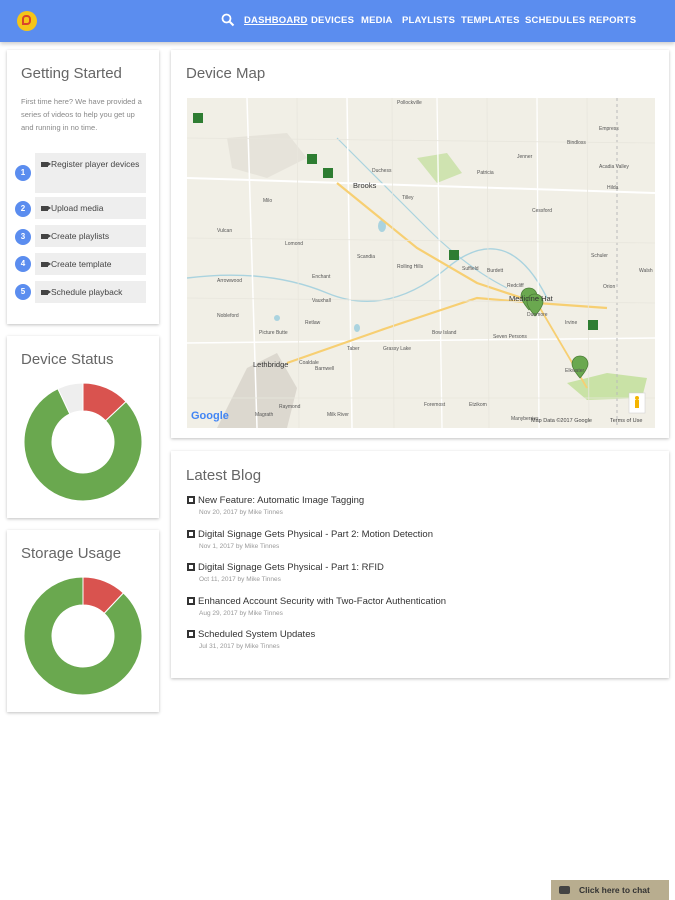  I want to click on map-place-label: Bow Island, so click(444, 333).